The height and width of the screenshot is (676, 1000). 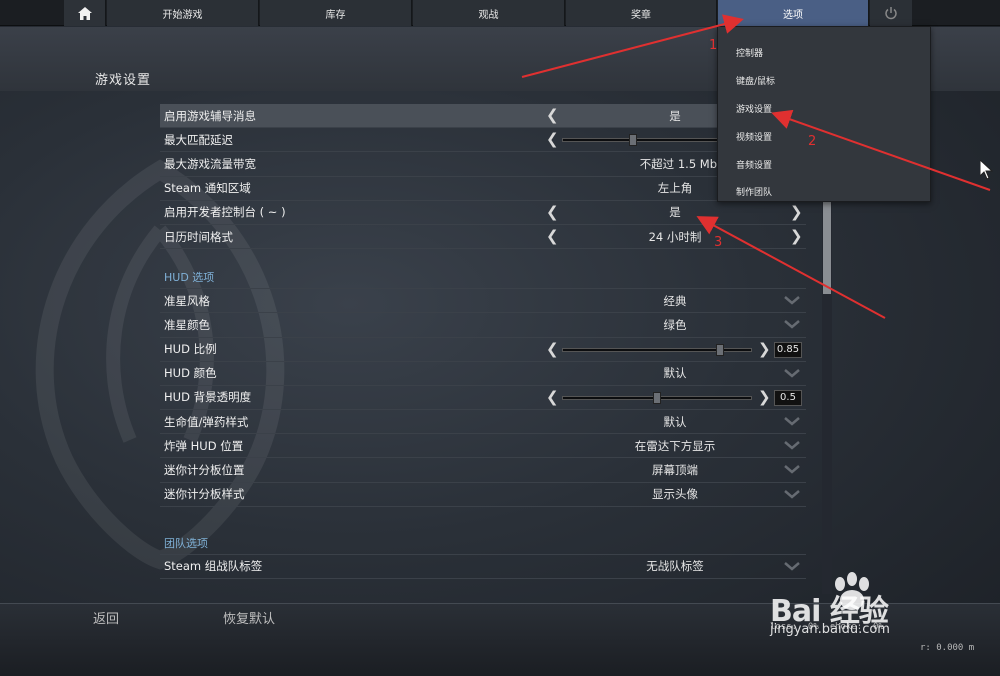 I want to click on tab-watch: 观战, so click(x=489, y=13).